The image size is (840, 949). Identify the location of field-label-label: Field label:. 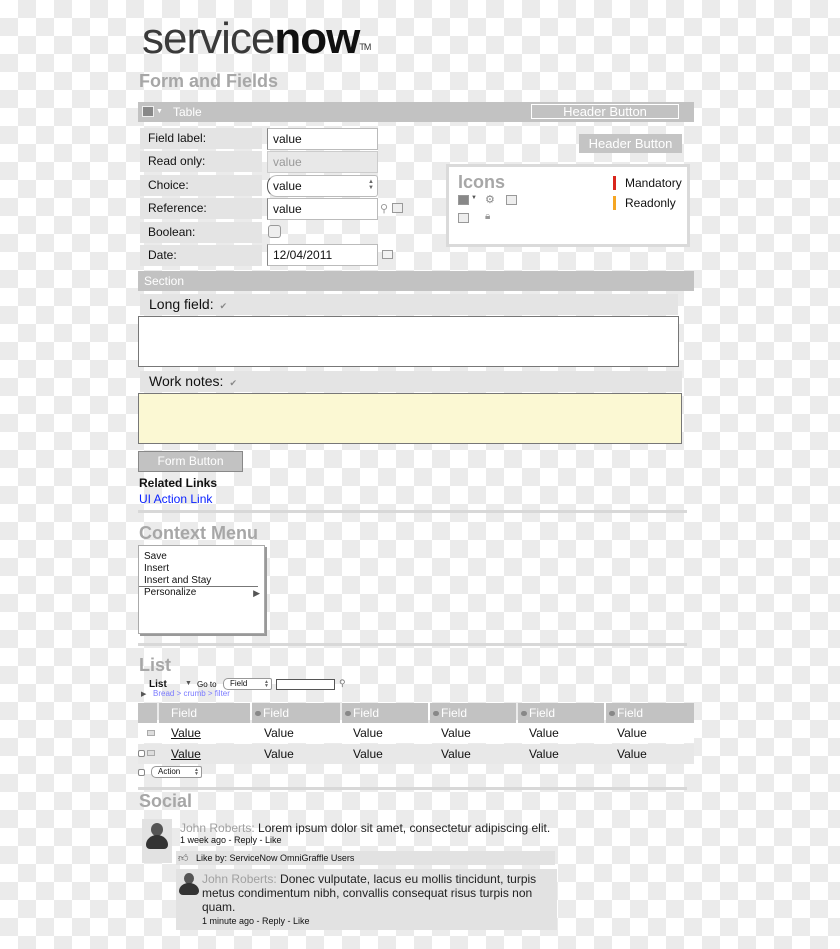
(201, 138).